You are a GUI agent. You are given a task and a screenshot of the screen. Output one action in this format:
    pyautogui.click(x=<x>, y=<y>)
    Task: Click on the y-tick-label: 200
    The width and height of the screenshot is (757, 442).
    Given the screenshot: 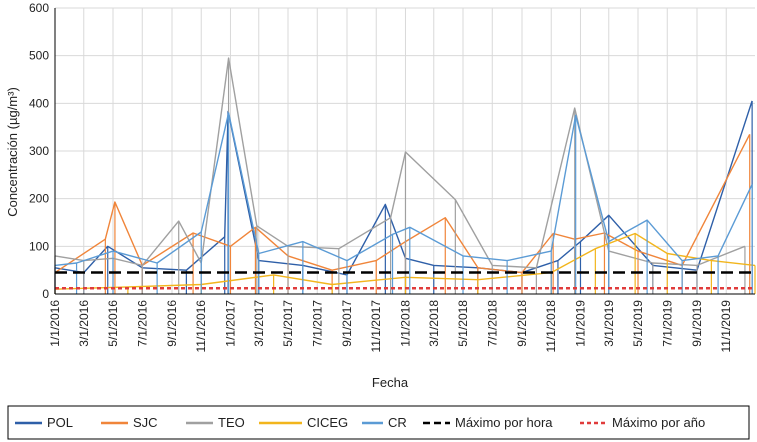 What is the action you would take?
    pyautogui.click(x=39, y=199)
    